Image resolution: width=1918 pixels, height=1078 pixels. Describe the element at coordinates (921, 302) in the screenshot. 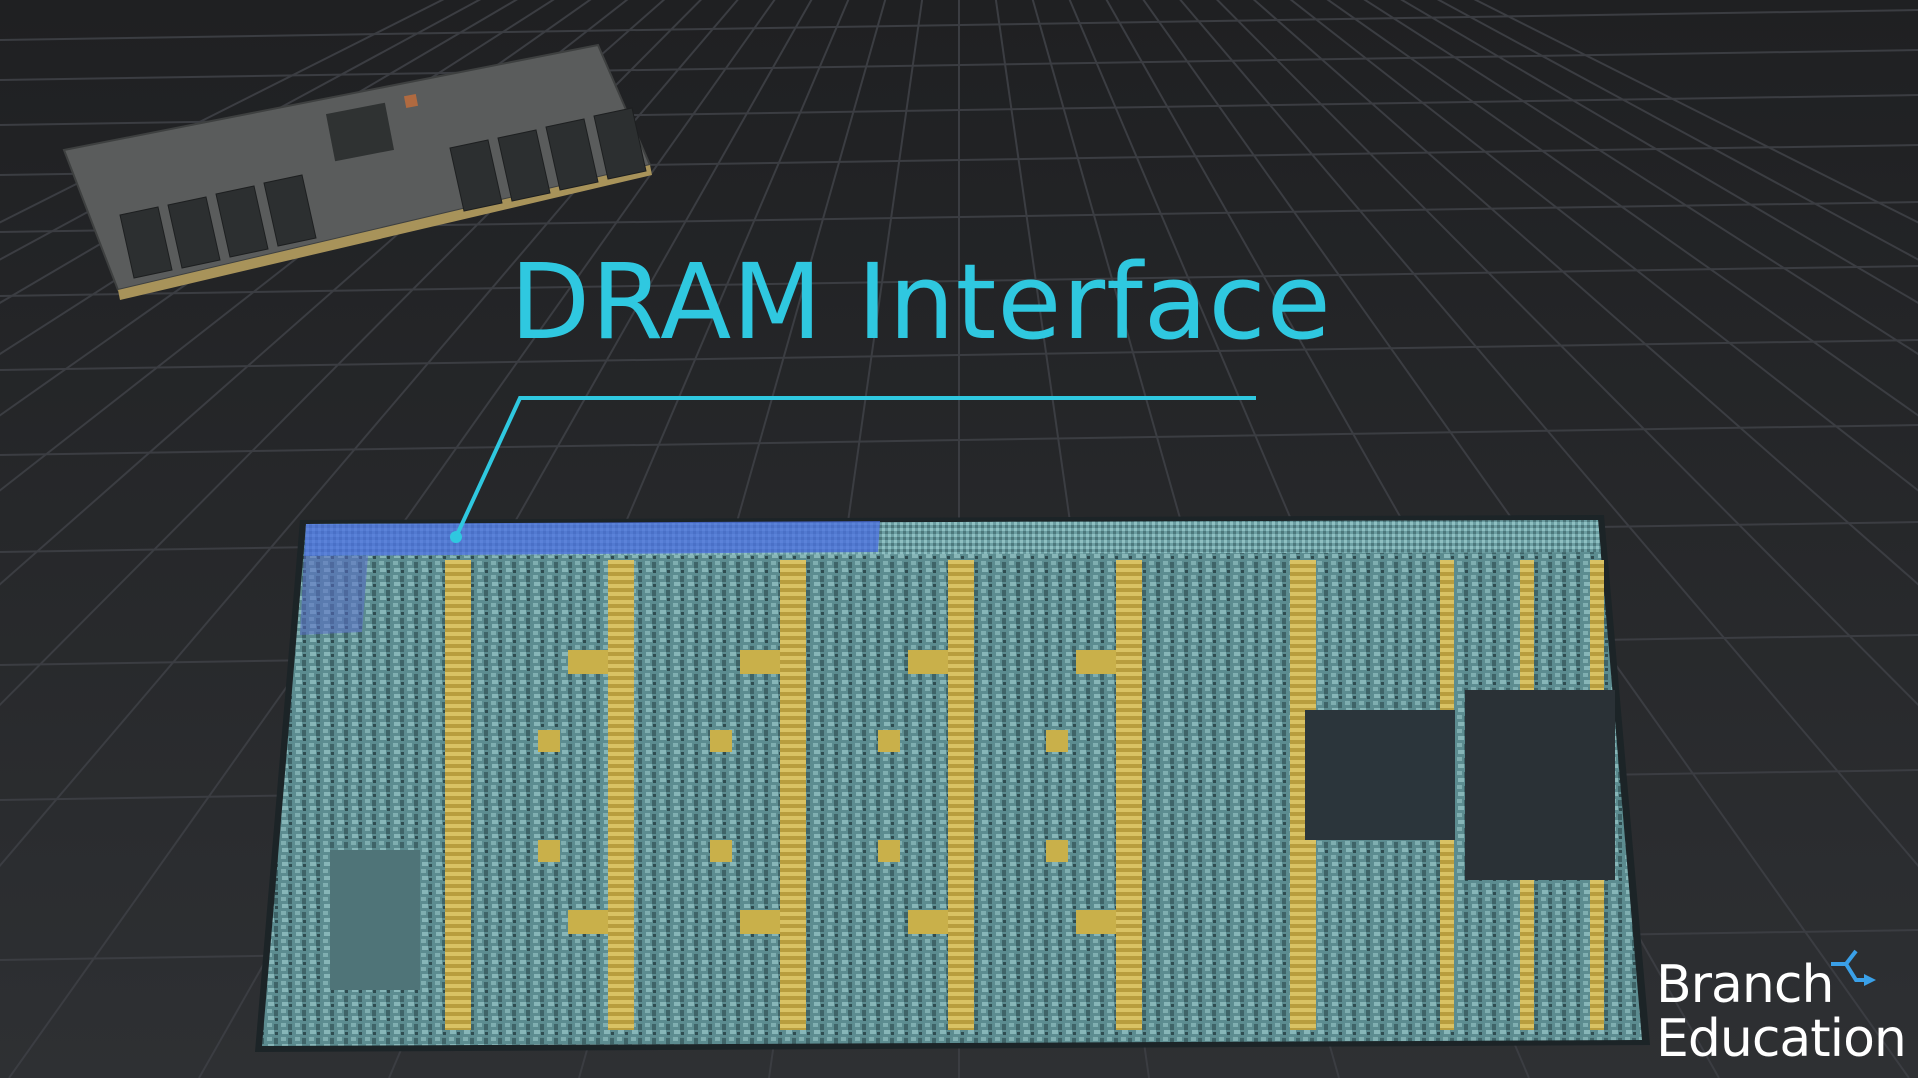

I see `diagram-label-dram-interface: DRAM Interface` at that location.